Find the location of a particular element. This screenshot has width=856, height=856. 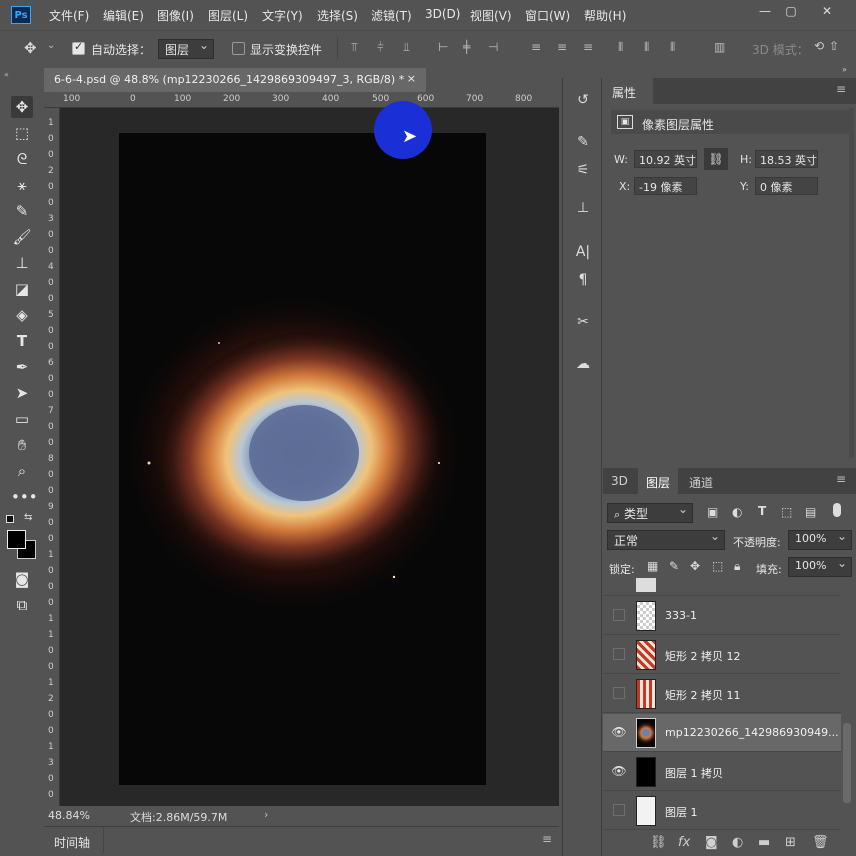

default-colors-icon is located at coordinates (10, 519).